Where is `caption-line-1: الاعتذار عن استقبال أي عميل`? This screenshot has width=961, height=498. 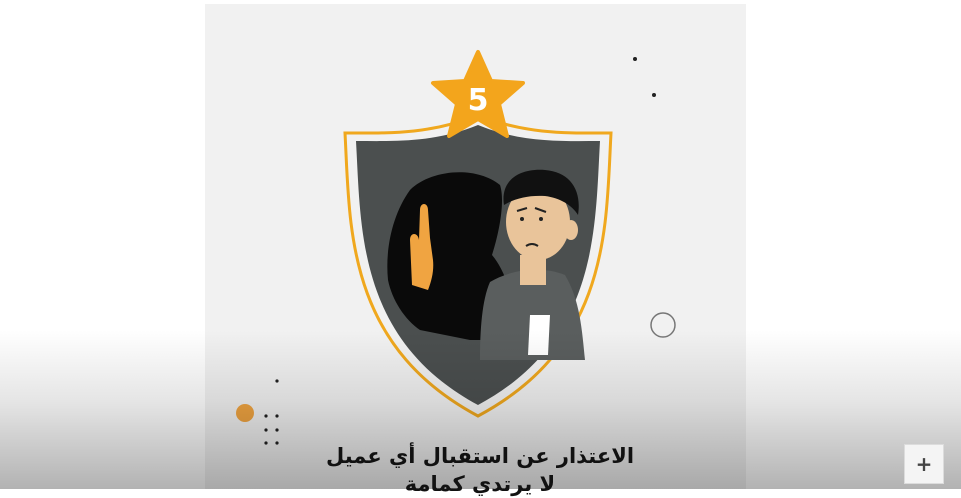 caption-line-1: الاعتذار عن استقبال أي عميل is located at coordinates (480, 456).